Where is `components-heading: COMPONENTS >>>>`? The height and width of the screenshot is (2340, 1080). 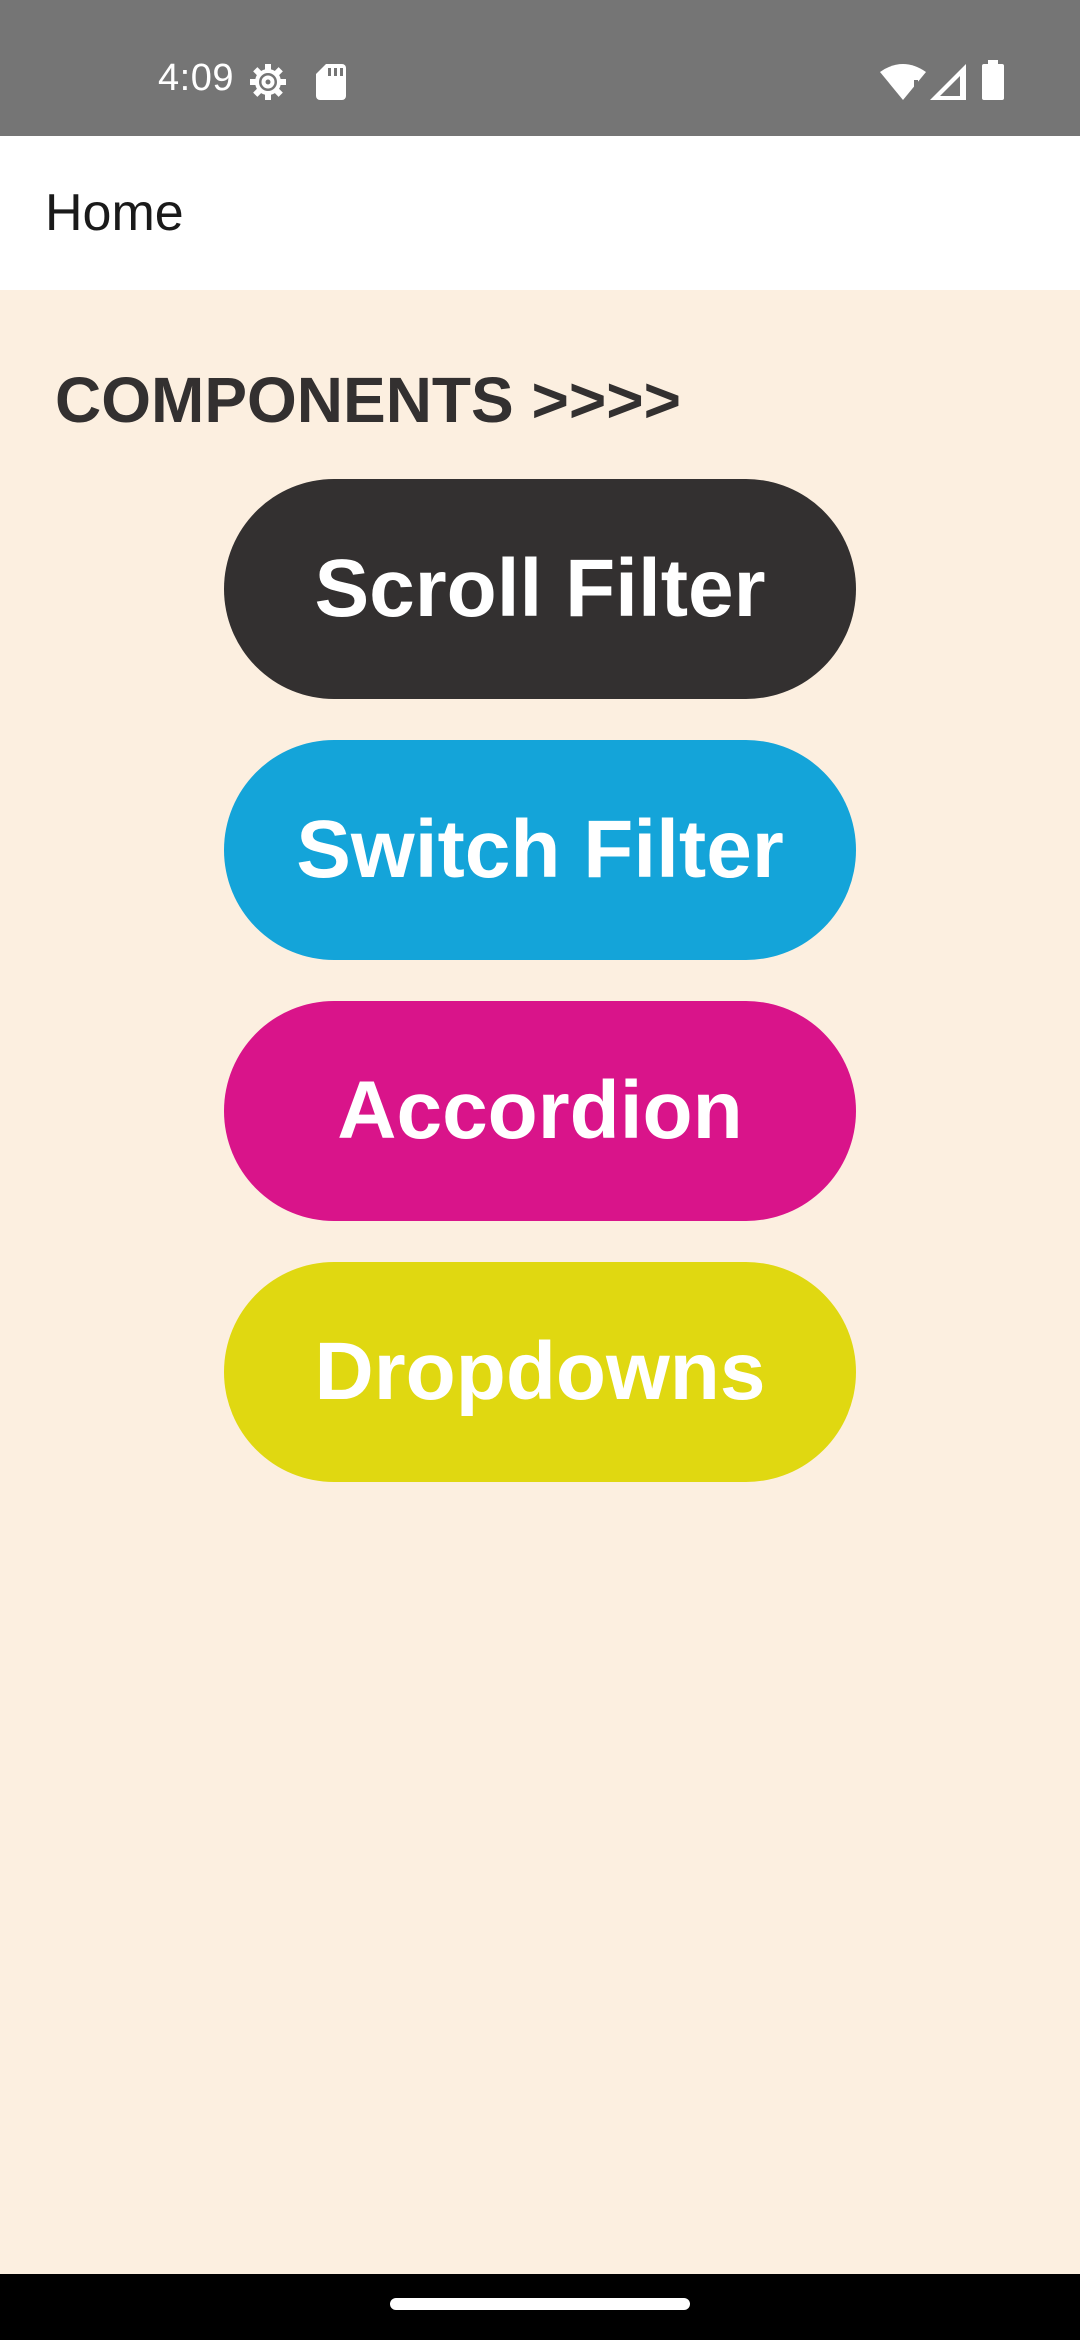
components-heading: COMPONENTS >>>> is located at coordinates (368, 400).